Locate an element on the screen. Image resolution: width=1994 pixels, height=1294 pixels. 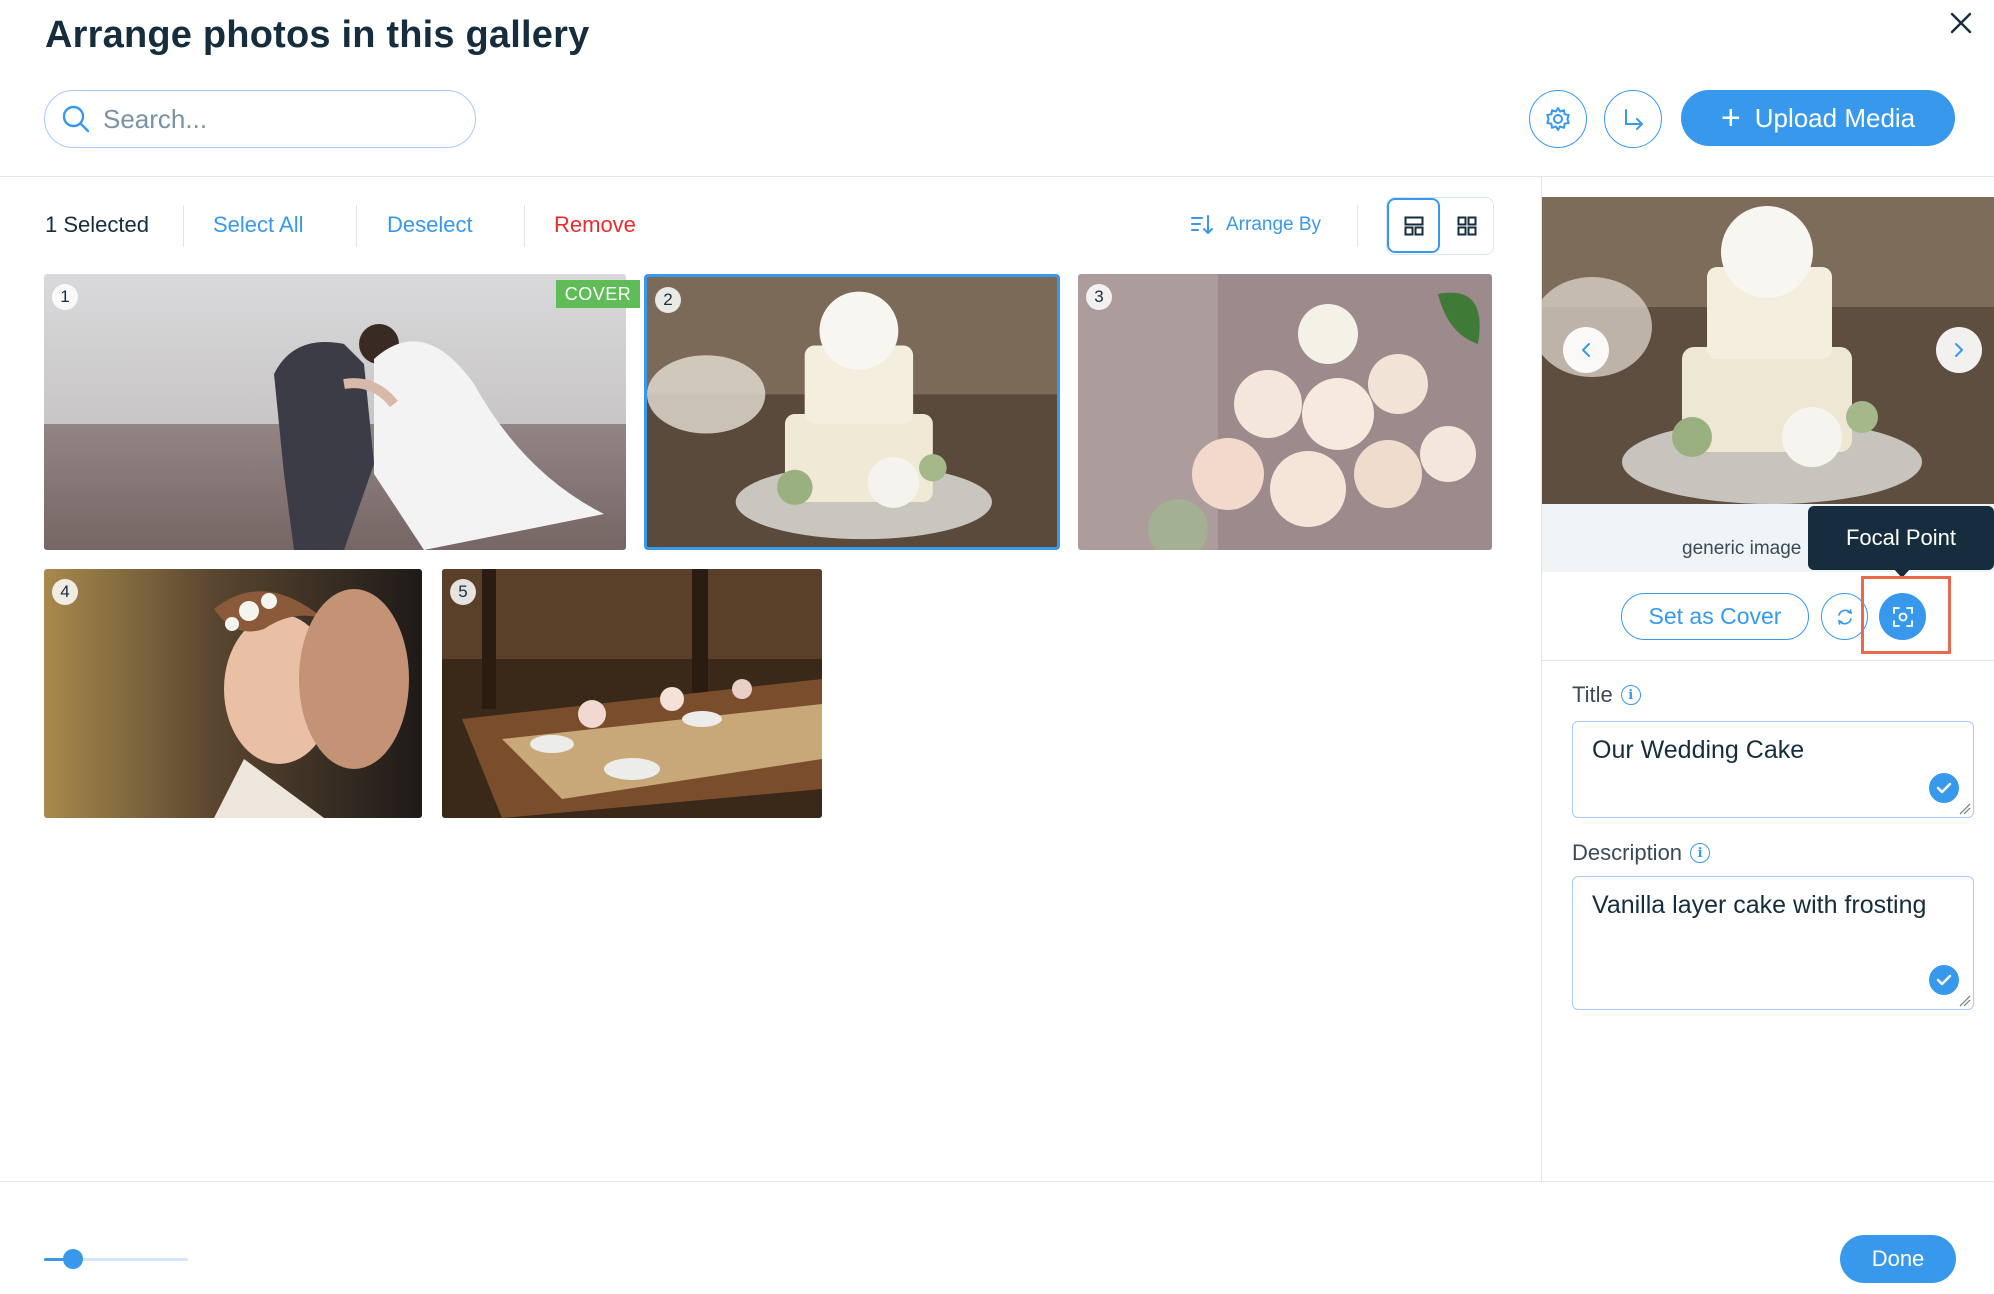
wedding-cake-photo is located at coordinates (852, 412).